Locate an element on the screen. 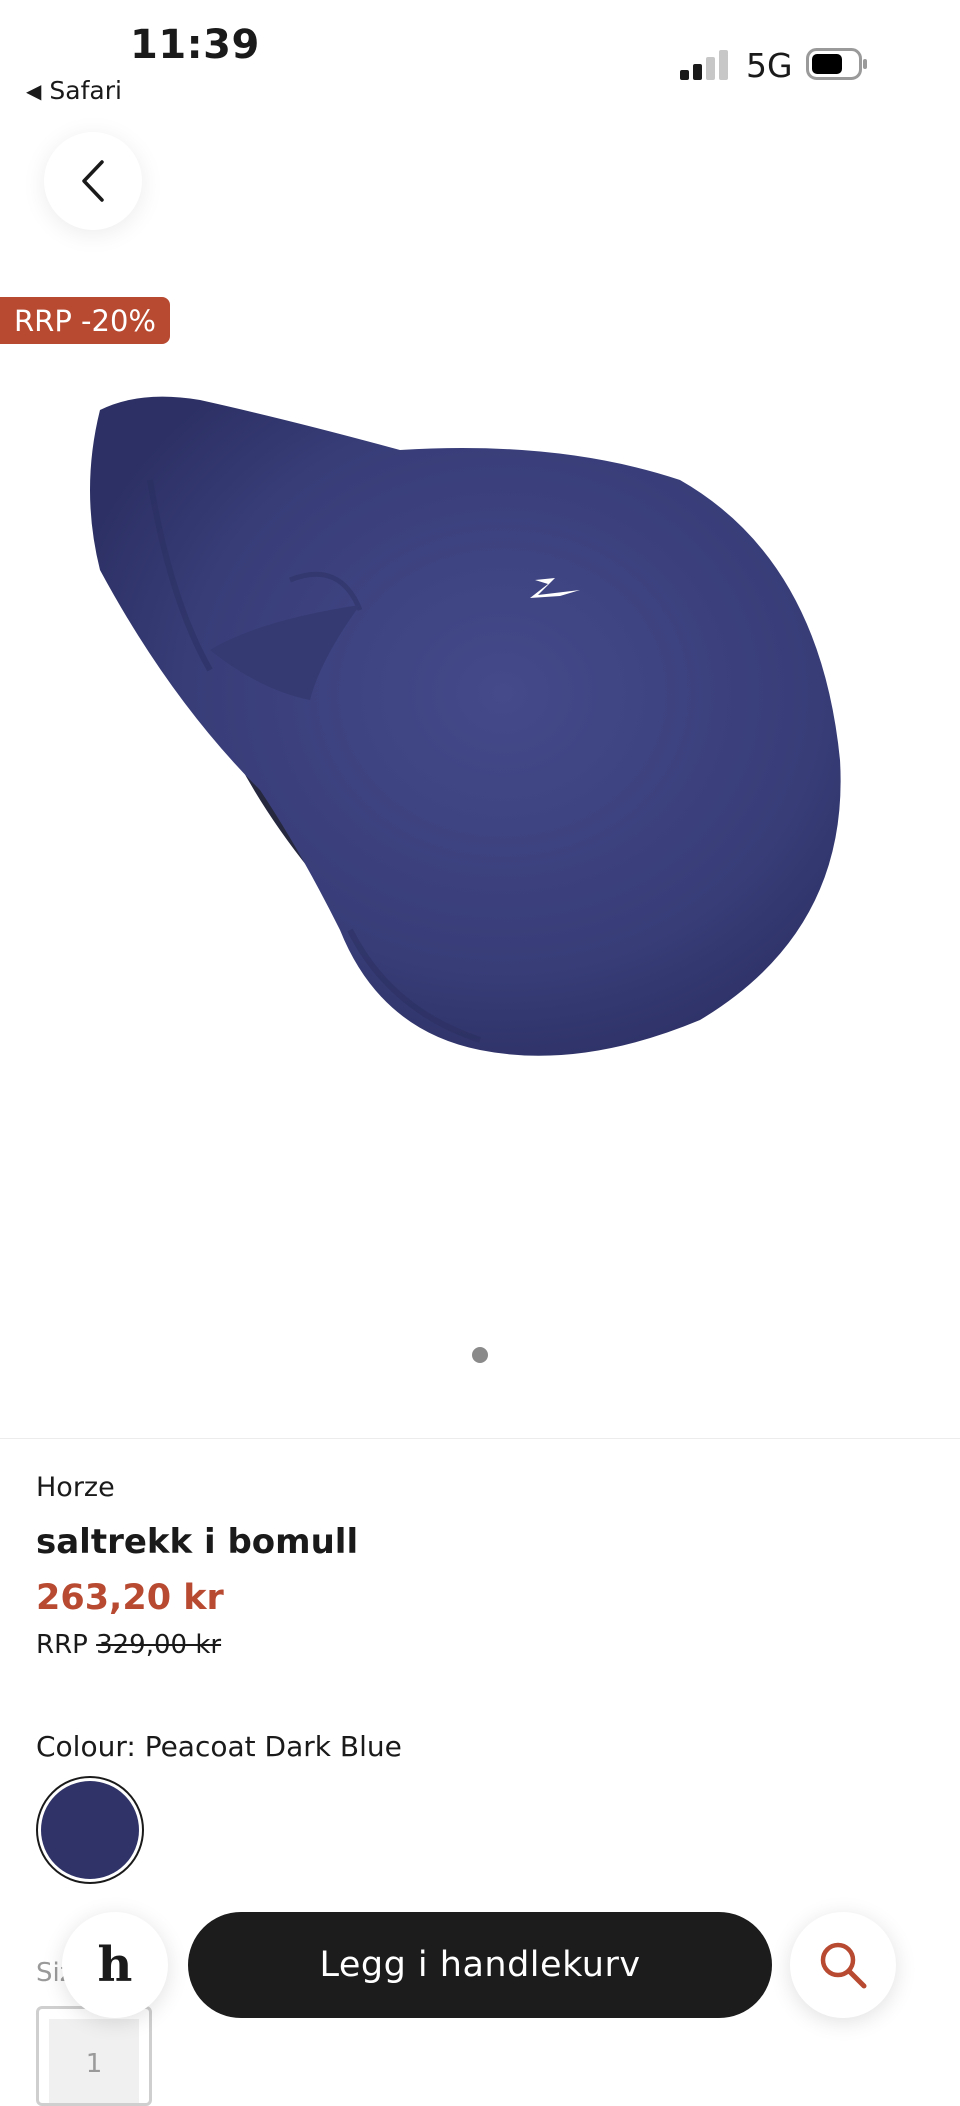 The height and width of the screenshot is (2106, 960). back-button is located at coordinates (93, 181).